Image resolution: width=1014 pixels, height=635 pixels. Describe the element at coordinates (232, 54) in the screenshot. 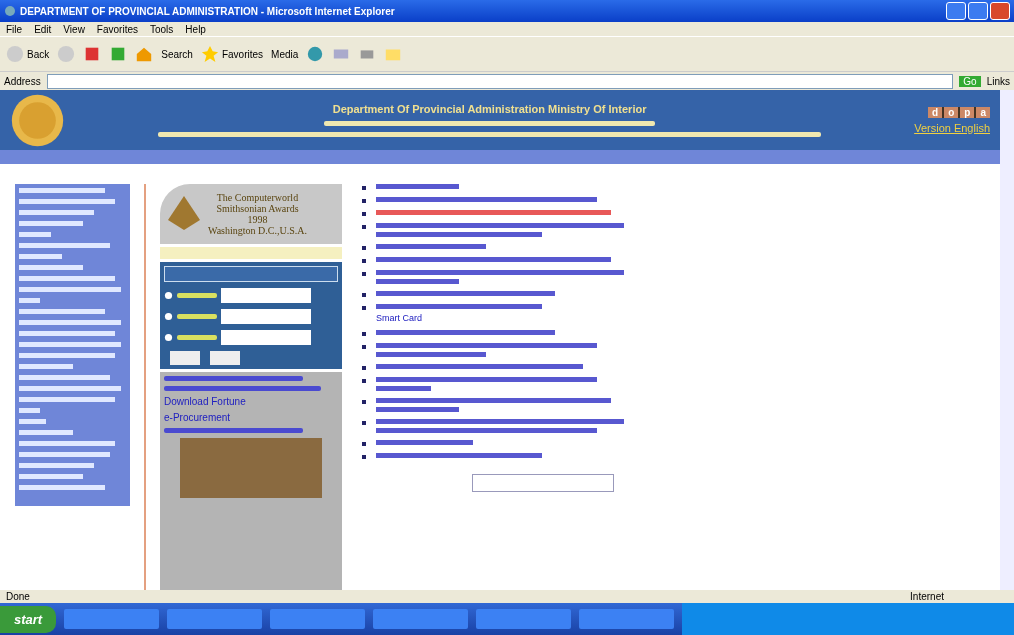

I see `favorites-button: Favorites` at that location.